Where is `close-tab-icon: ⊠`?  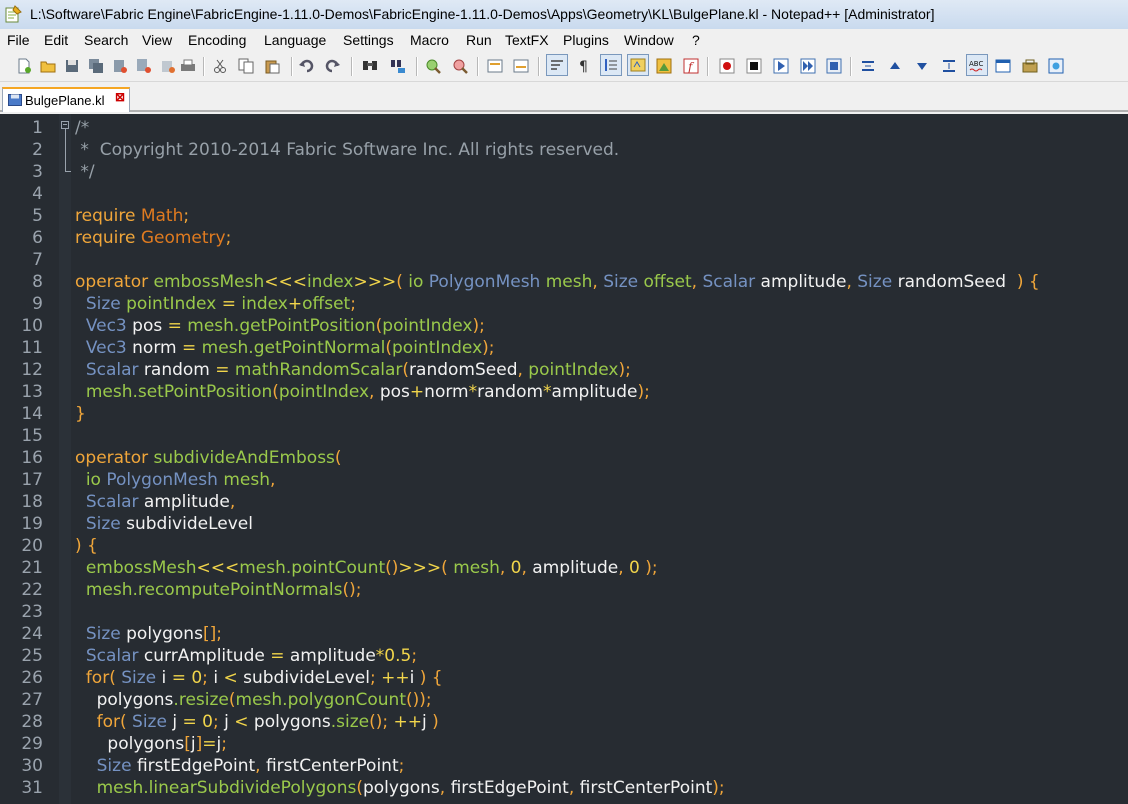
close-tab-icon: ⊠ is located at coordinates (120, 97).